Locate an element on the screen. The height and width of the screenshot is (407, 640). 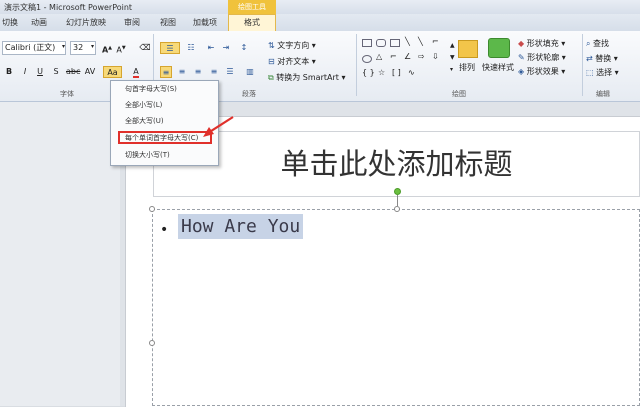
menu-item-lowercase: 全部小写(L) is located at coordinates (143, 105).